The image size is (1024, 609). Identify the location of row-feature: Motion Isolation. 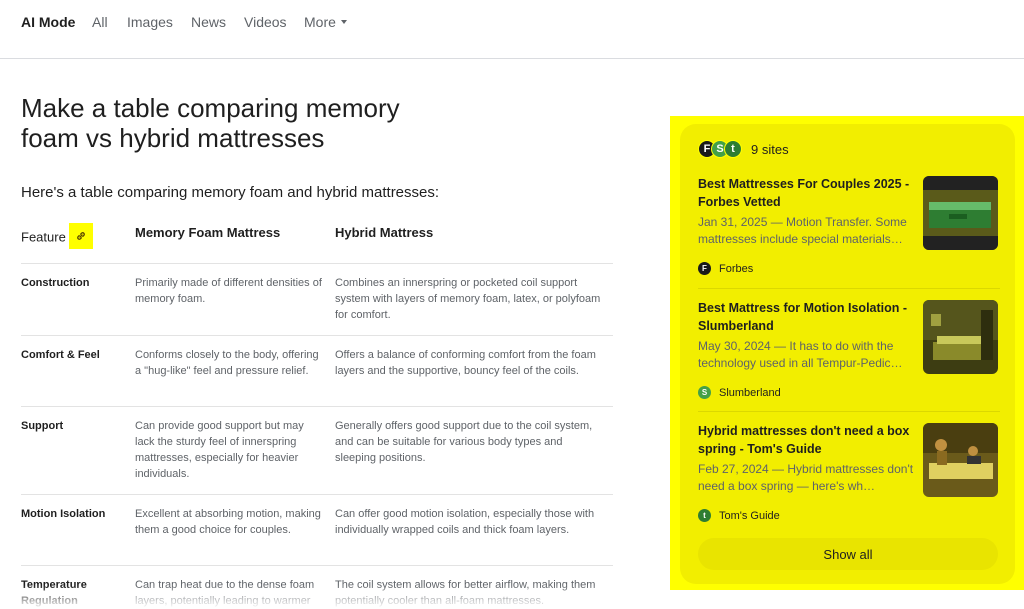
(78, 530).